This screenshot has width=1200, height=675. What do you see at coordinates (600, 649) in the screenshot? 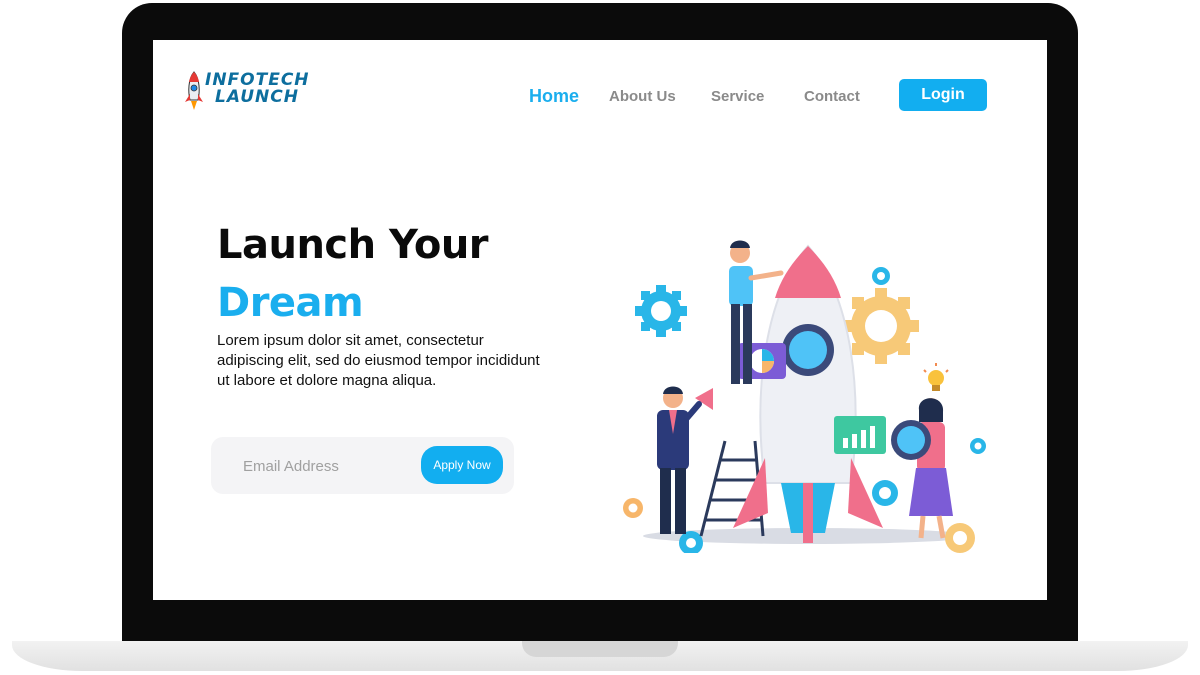
I see `laptop-notch` at bounding box center [600, 649].